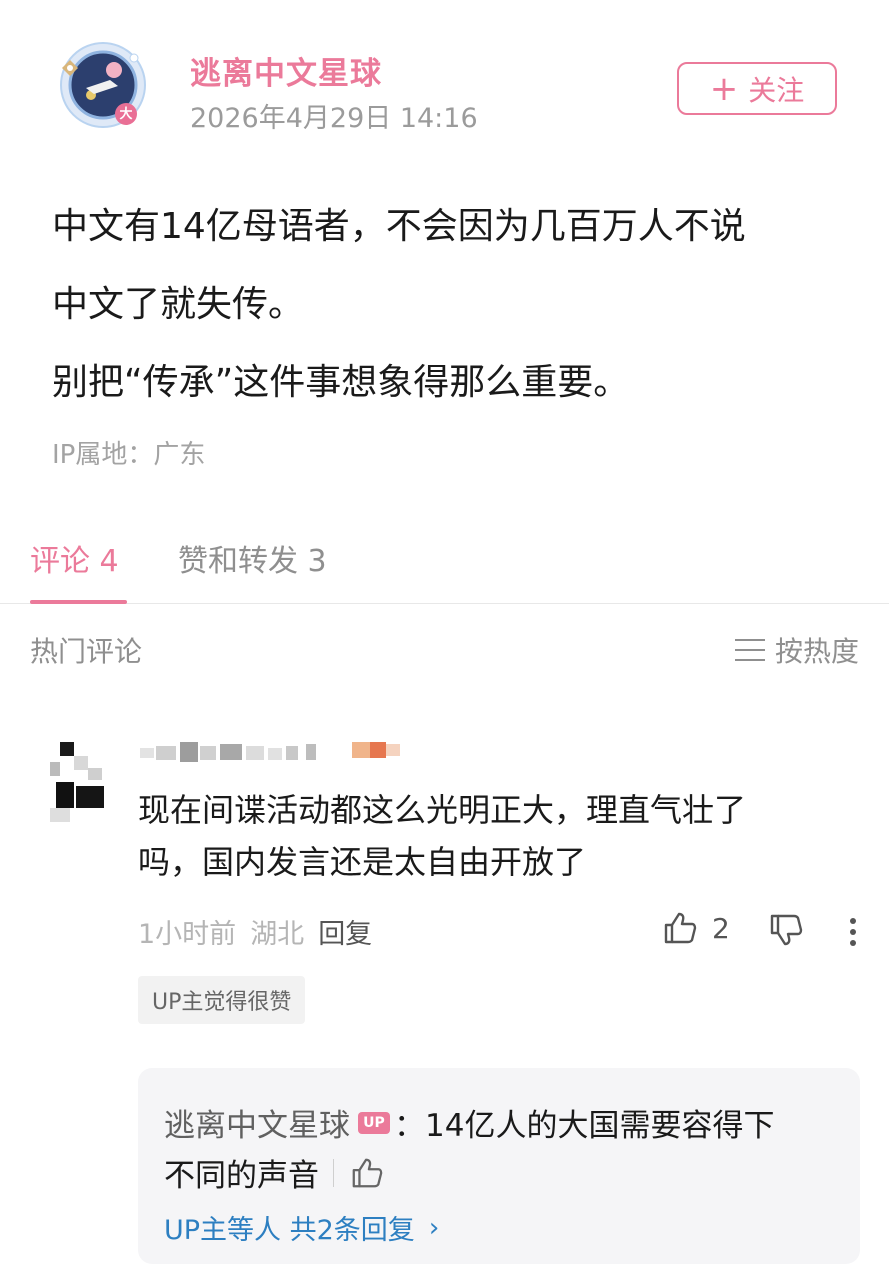 Image resolution: width=889 pixels, height=1280 pixels. I want to click on up-badge: UP, so click(374, 1122).